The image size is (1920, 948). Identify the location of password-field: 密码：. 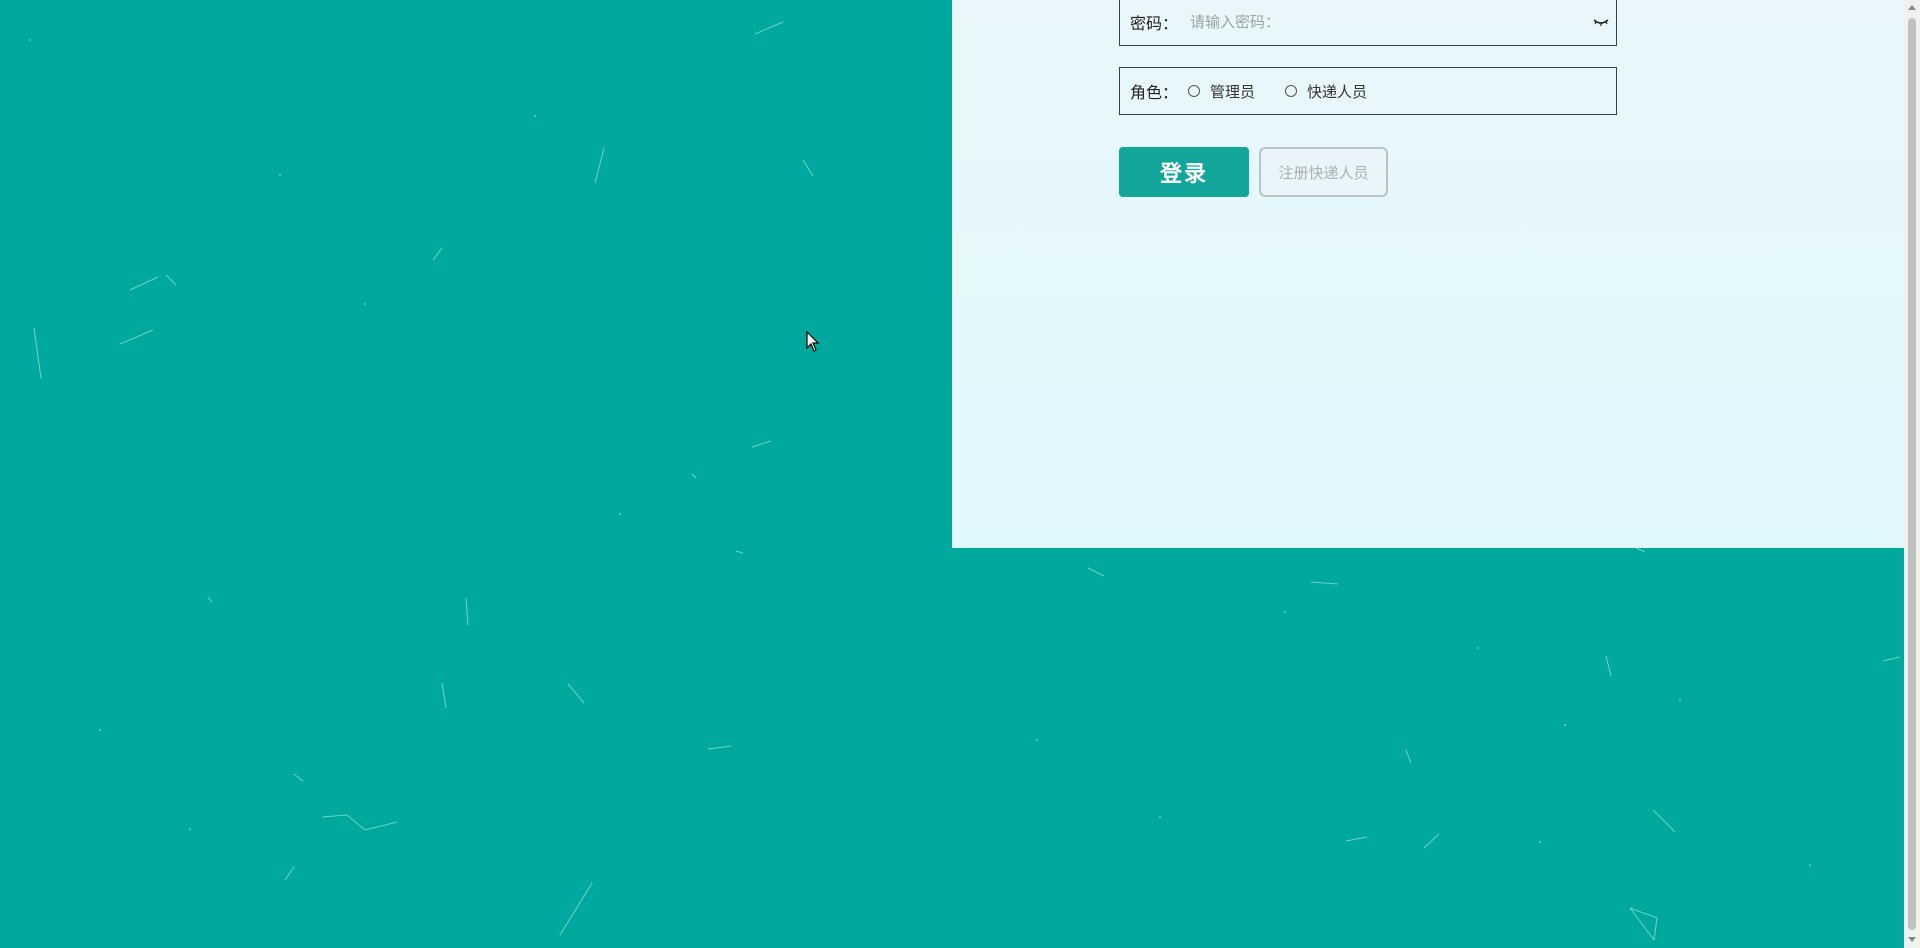
(1368, 23).